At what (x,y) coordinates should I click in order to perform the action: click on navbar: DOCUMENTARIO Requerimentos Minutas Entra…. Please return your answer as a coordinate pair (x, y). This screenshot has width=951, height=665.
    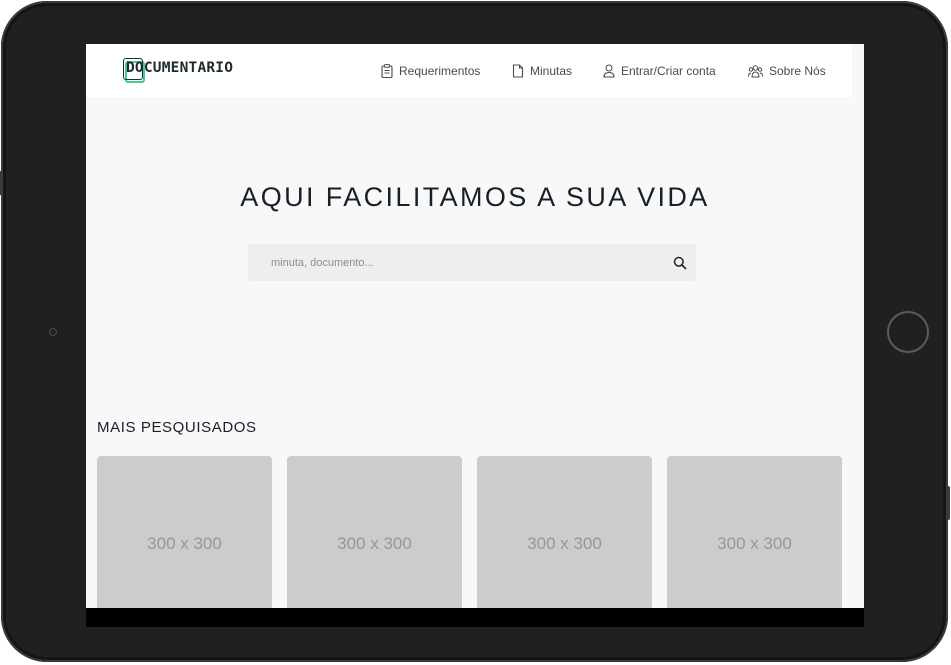
    Looking at the image, I should click on (469, 70).